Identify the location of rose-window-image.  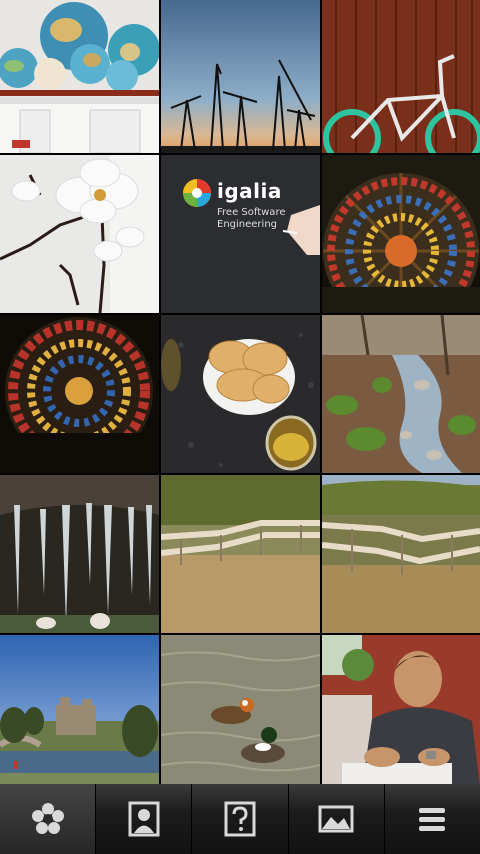
(401, 234).